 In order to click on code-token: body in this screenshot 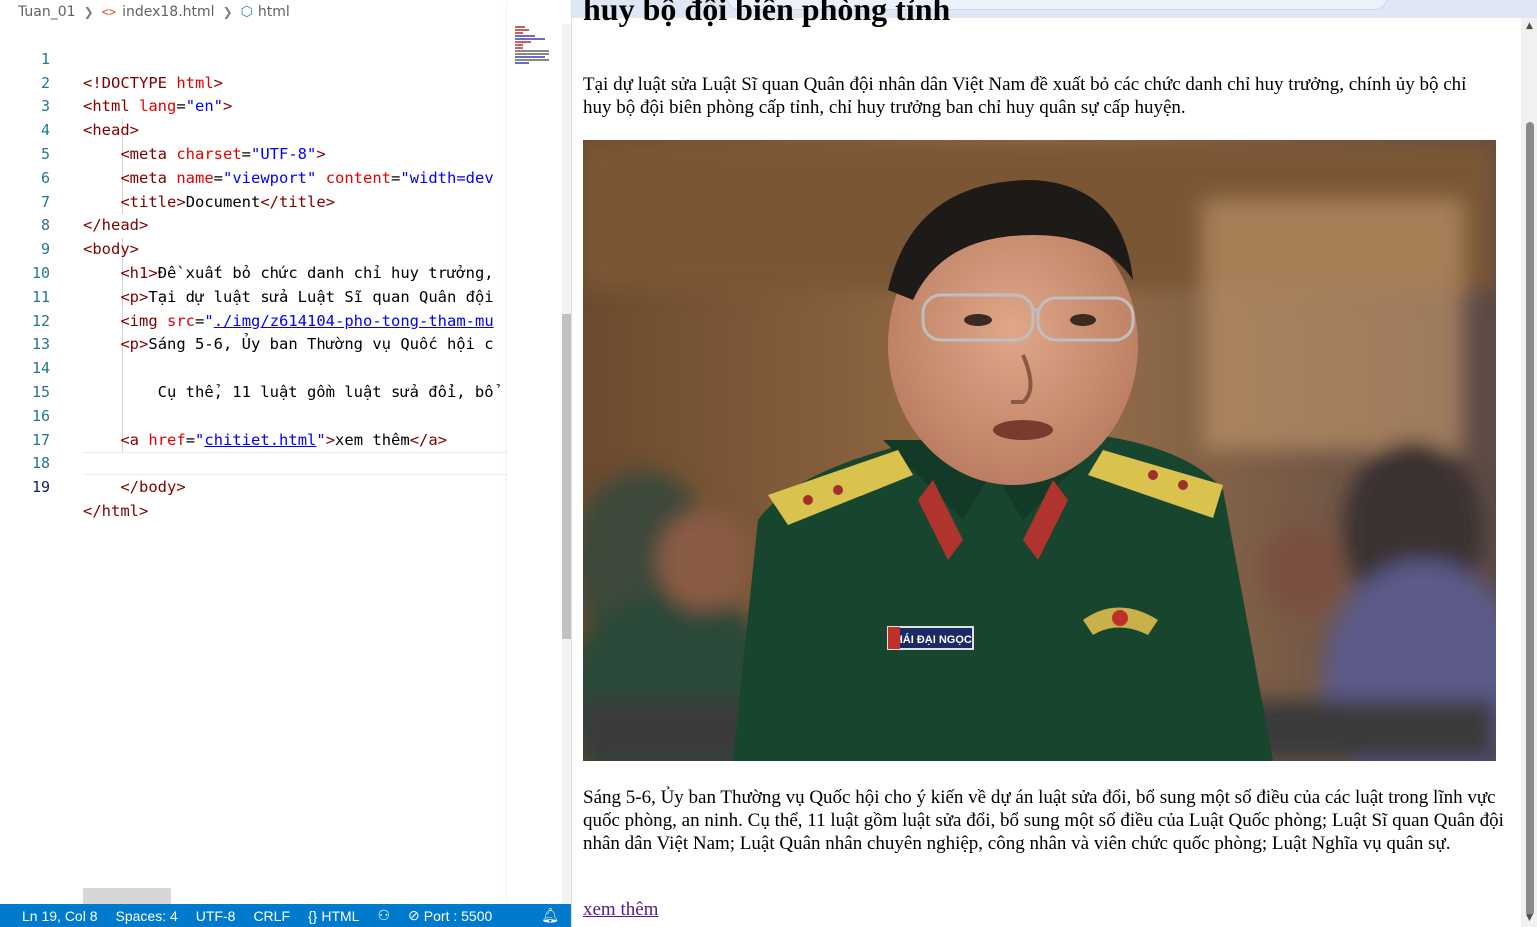, I will do `click(158, 487)`.